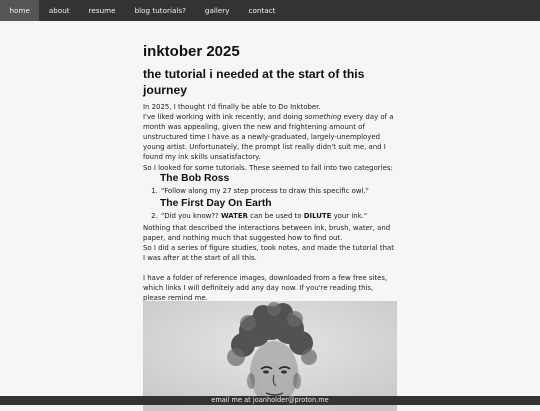 Image resolution: width=540 pixels, height=411 pixels. What do you see at coordinates (217, 10) in the screenshot?
I see `nav-gallery: gallery` at bounding box center [217, 10].